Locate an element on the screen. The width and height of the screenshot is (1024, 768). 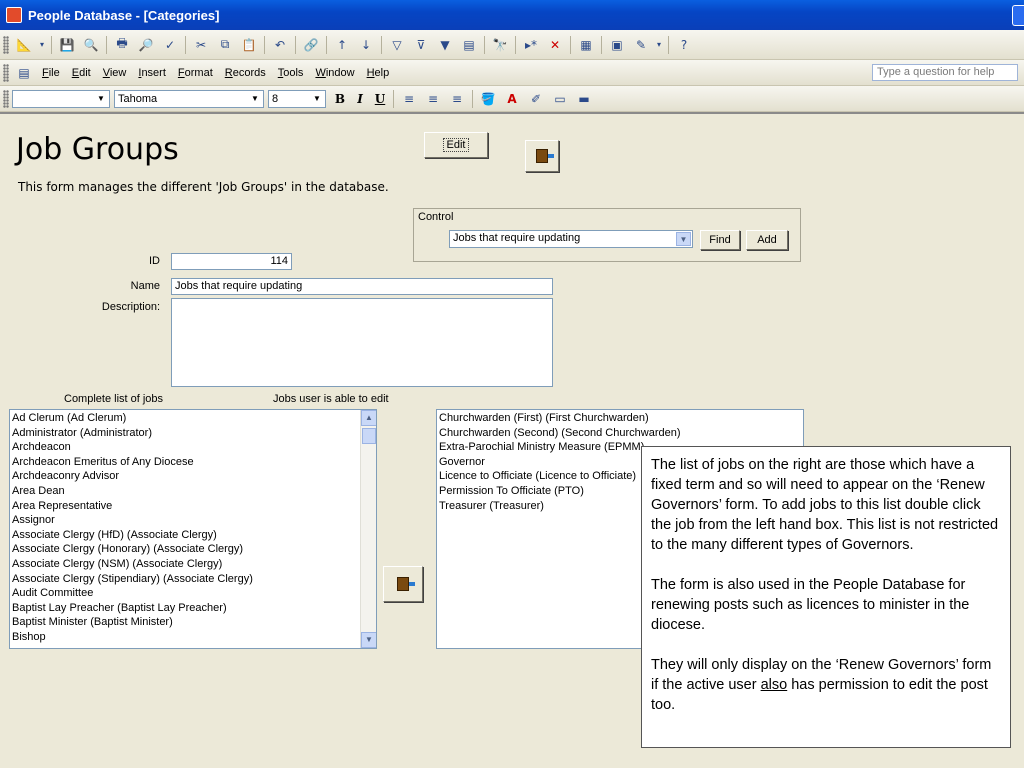
scroll-down-icon: ▼ is located at coordinates (368, 640).